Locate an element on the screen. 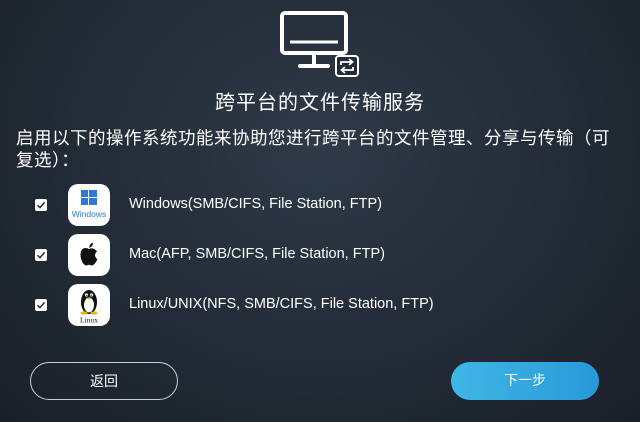 Image resolution: width=640 pixels, height=422 pixels. back-button: 返回 is located at coordinates (104, 381).